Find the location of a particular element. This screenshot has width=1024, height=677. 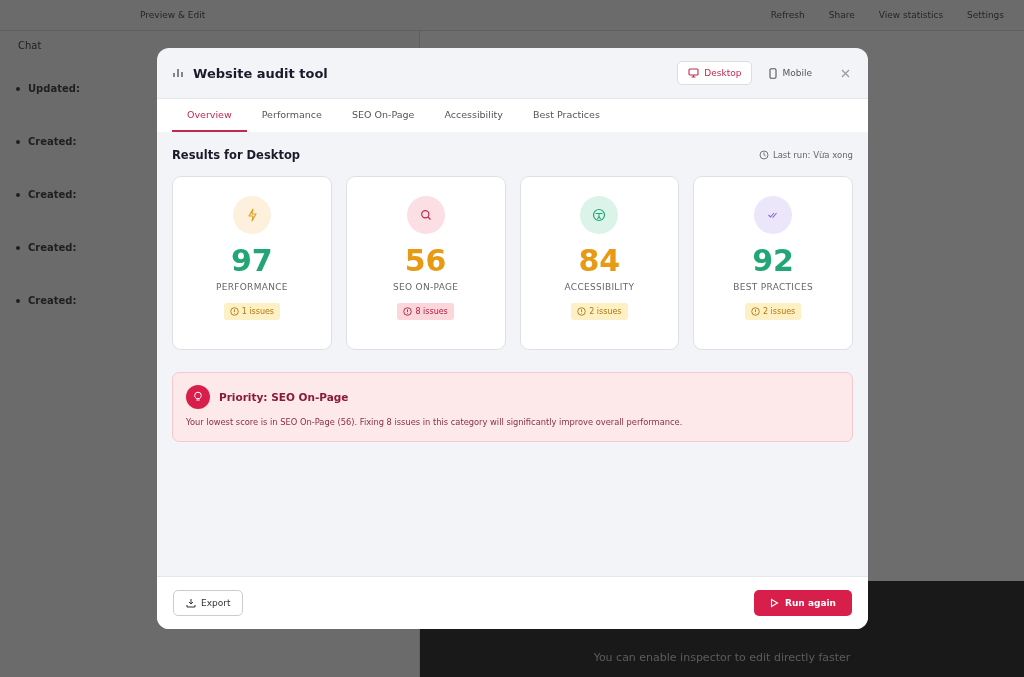

search-icon is located at coordinates (425, 215).